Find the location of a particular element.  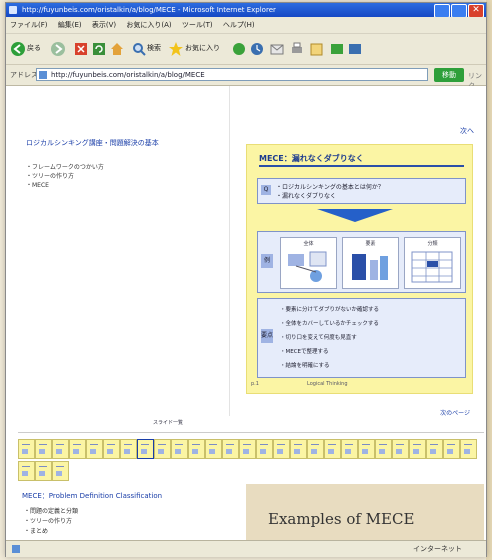

menu-file: ファイル(F) is located at coordinates (29, 25).